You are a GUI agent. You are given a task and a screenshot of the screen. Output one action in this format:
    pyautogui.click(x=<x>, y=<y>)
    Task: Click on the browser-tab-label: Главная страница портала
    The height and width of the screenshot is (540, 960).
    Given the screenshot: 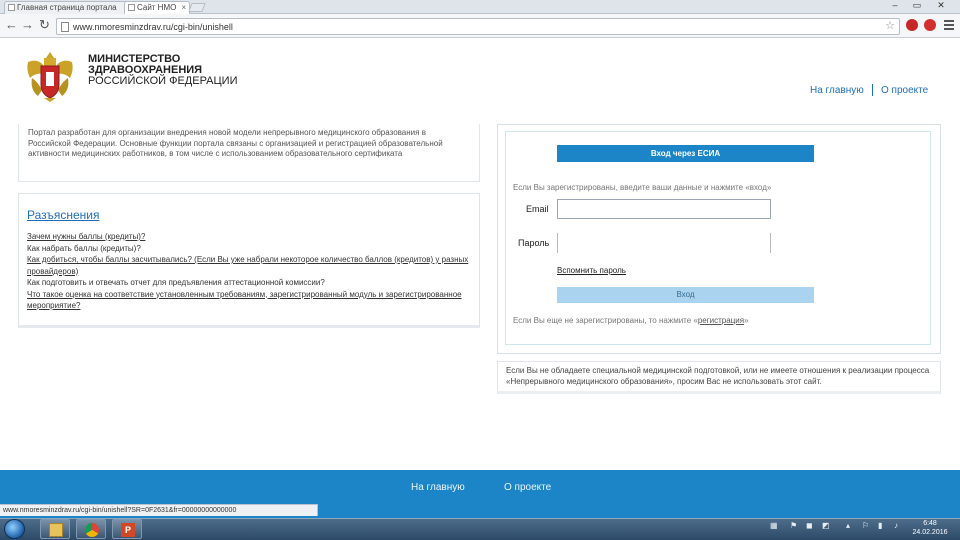 What is the action you would take?
    pyautogui.click(x=67, y=7)
    